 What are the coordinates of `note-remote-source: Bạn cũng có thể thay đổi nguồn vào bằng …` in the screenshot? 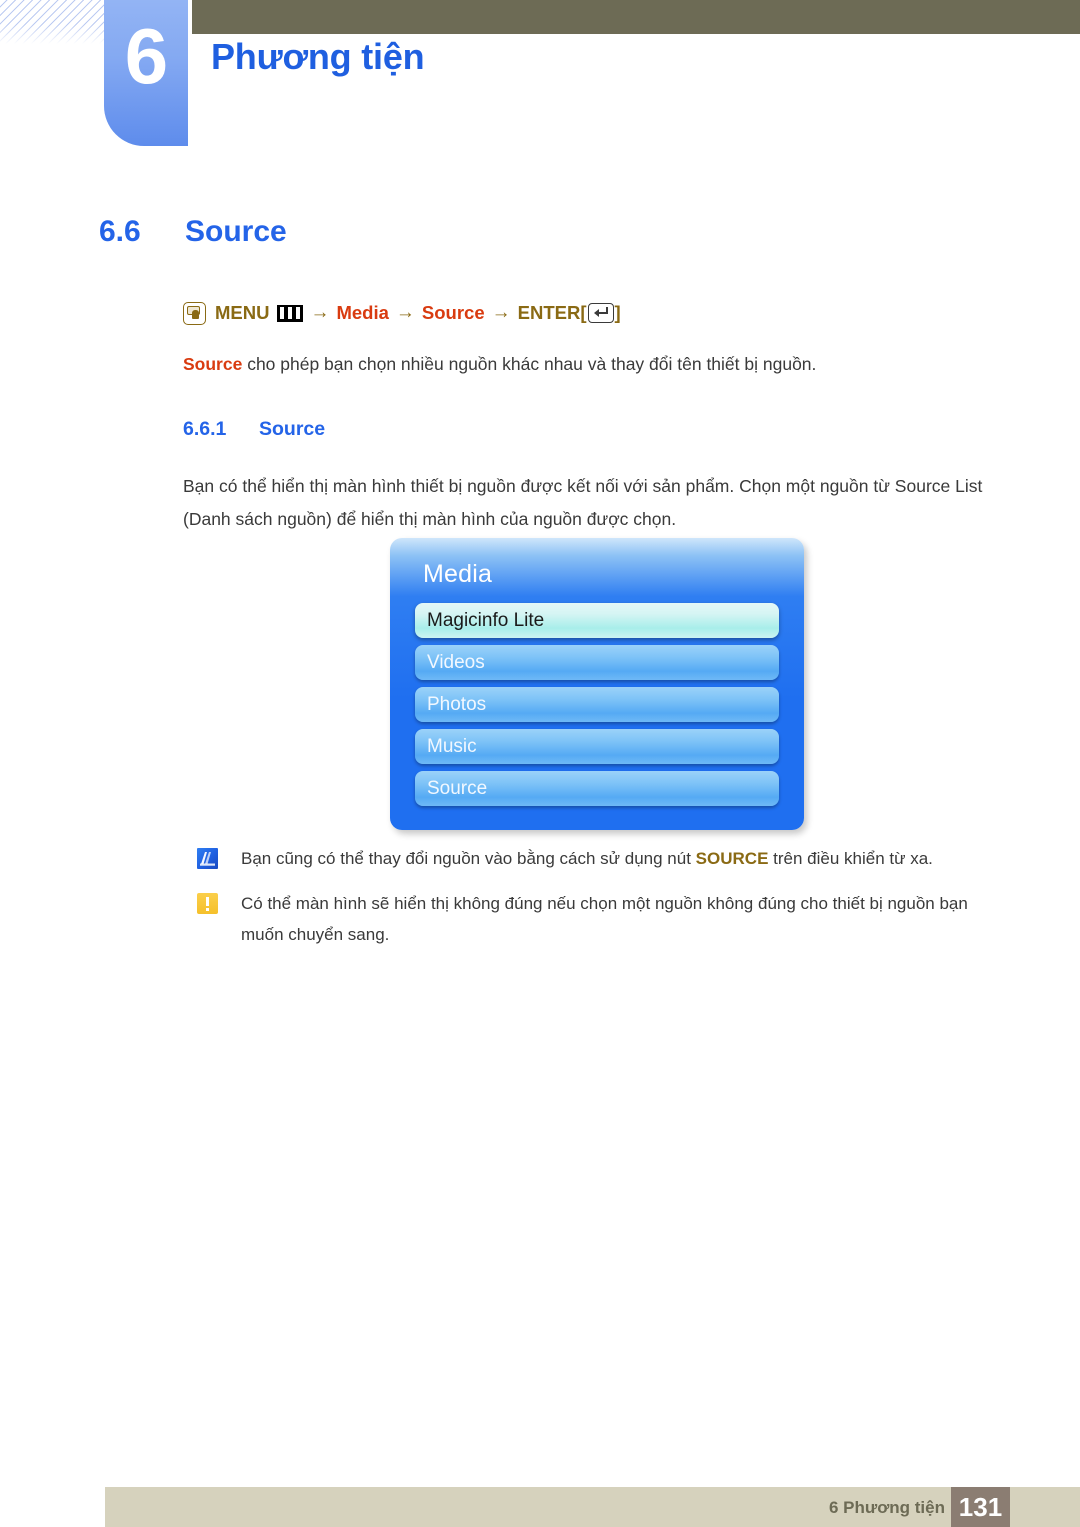 It's located at (597, 858).